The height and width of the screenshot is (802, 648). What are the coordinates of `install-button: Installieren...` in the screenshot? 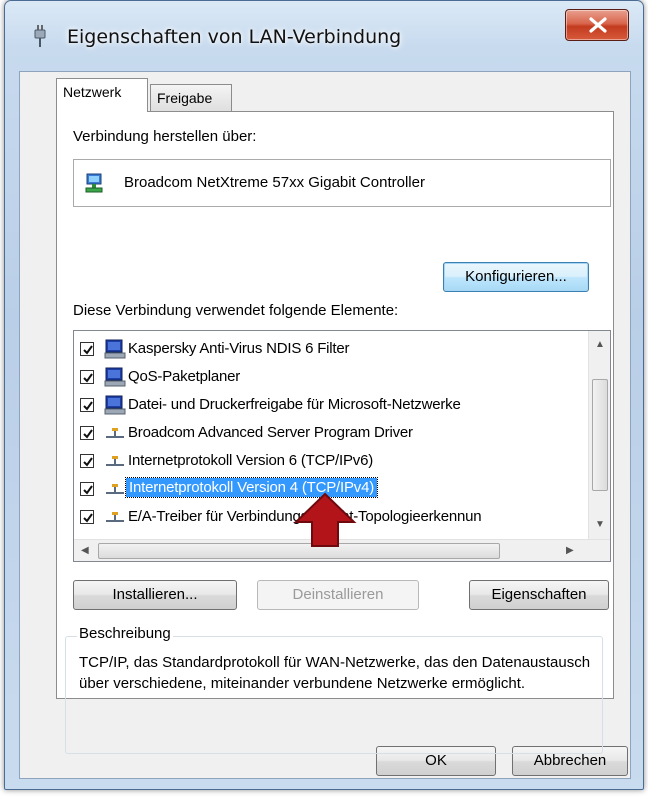 It's located at (155, 595).